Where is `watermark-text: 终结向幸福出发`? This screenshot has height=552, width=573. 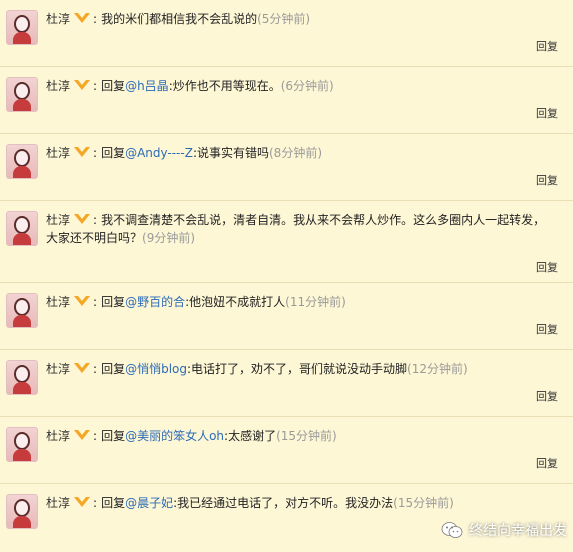 watermark-text: 终结向幸福出发 is located at coordinates (518, 531).